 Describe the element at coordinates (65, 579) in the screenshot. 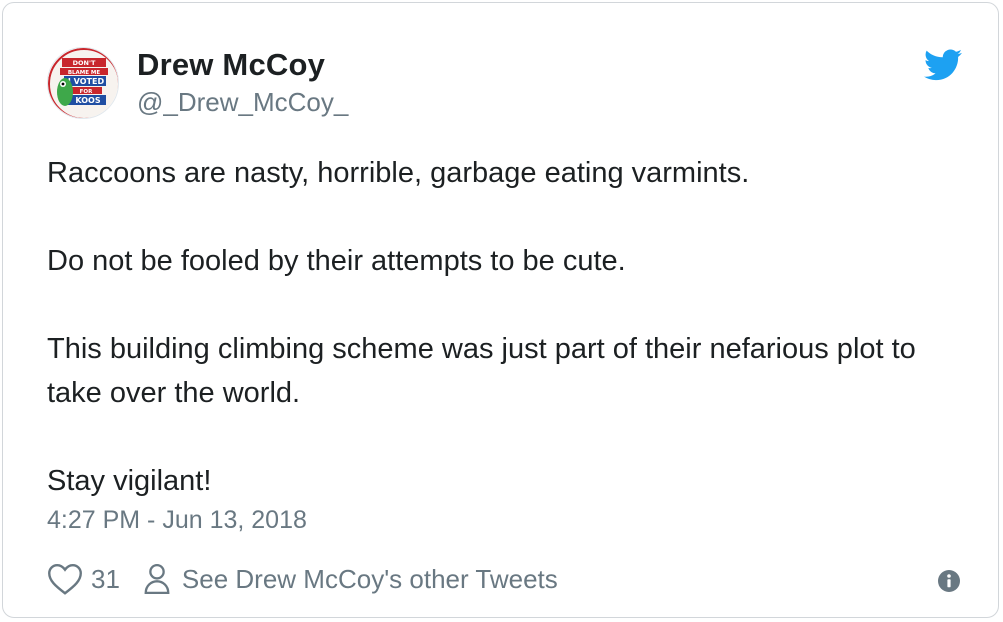

I see `heart-icon` at that location.